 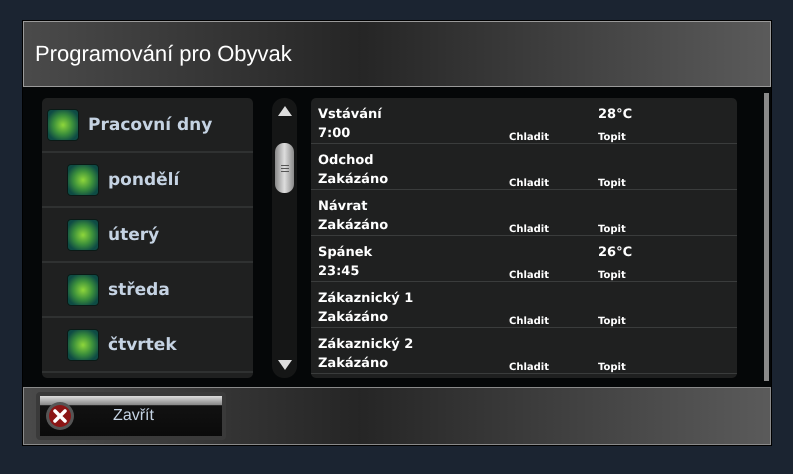 What do you see at coordinates (524, 351) in the screenshot?
I see `schedule-row: Zákaznický 2 Zakázáno Chladit Topit` at bounding box center [524, 351].